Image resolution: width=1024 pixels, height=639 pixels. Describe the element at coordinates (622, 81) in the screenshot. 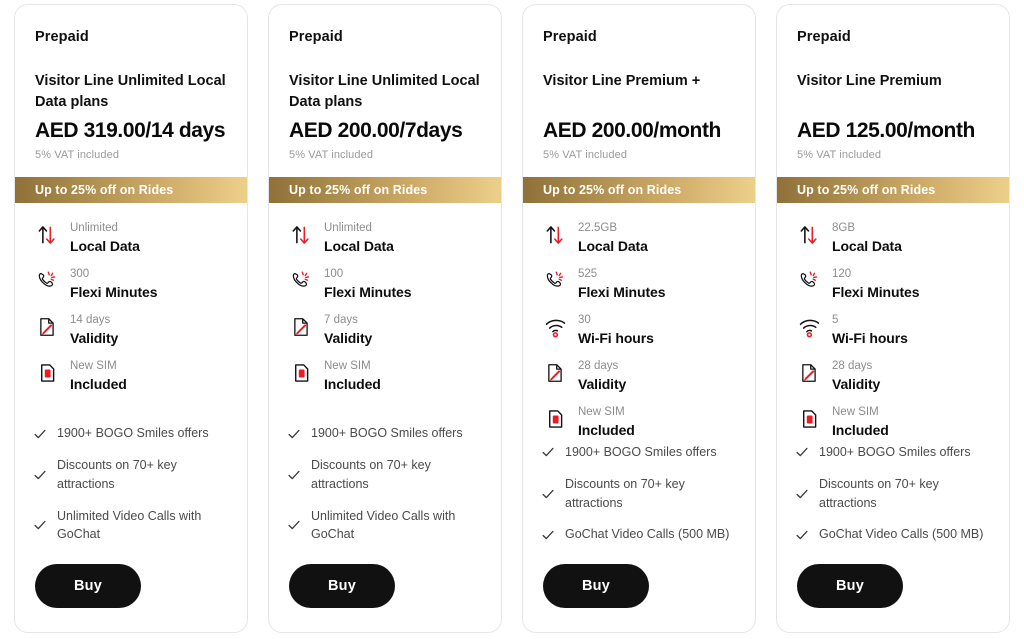

I see `plan-title: Visitor Line Premium +` at that location.